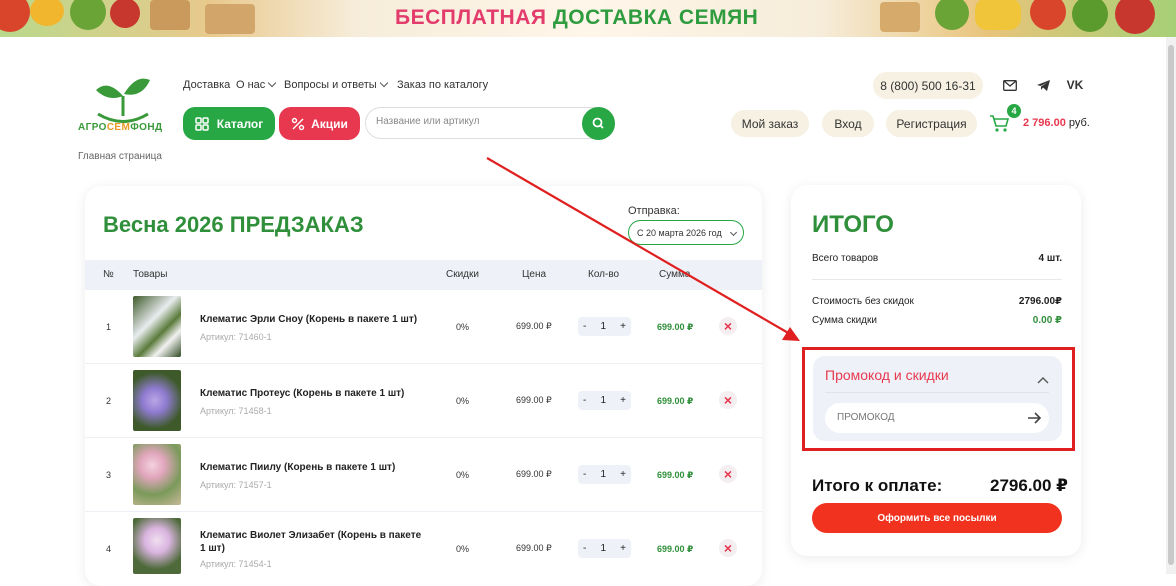 This screenshot has width=1176, height=586. Describe the element at coordinates (319, 123) in the screenshot. I see `sale-button: Акции` at that location.